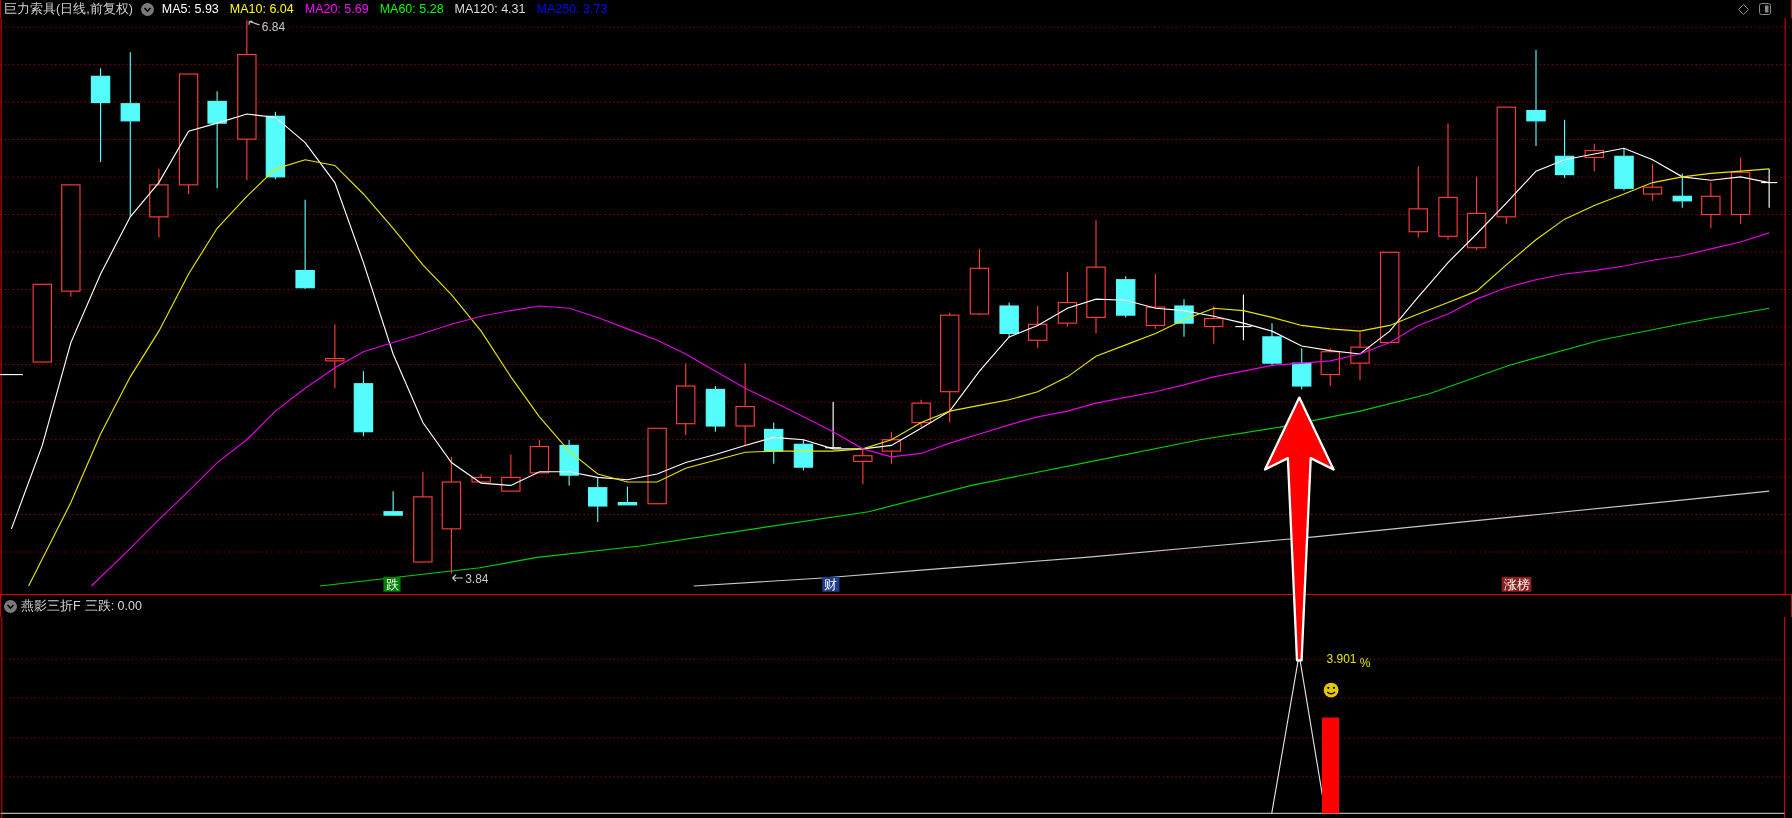  What do you see at coordinates (1365, 663) in the screenshot?
I see `percent-sign: %` at bounding box center [1365, 663].